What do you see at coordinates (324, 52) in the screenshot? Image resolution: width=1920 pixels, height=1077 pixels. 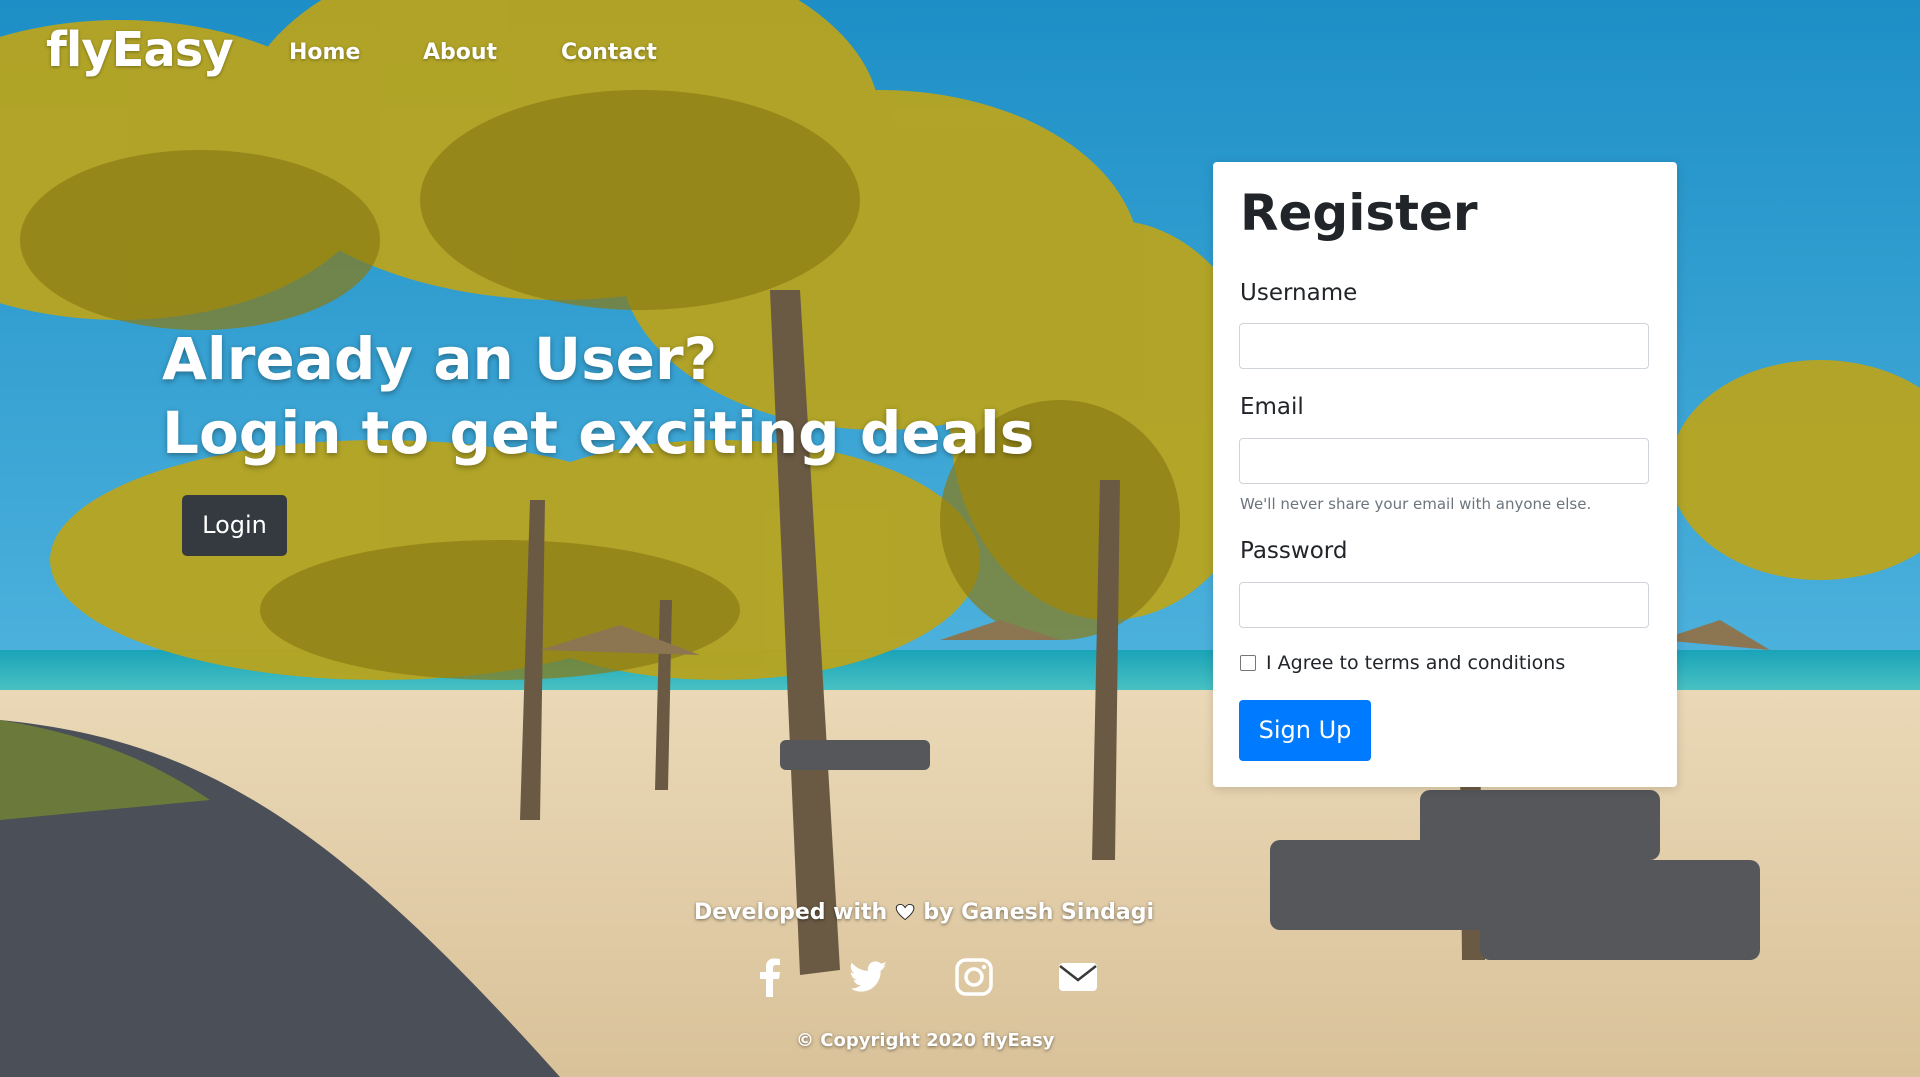 I see `nav-link-home: Home` at bounding box center [324, 52].